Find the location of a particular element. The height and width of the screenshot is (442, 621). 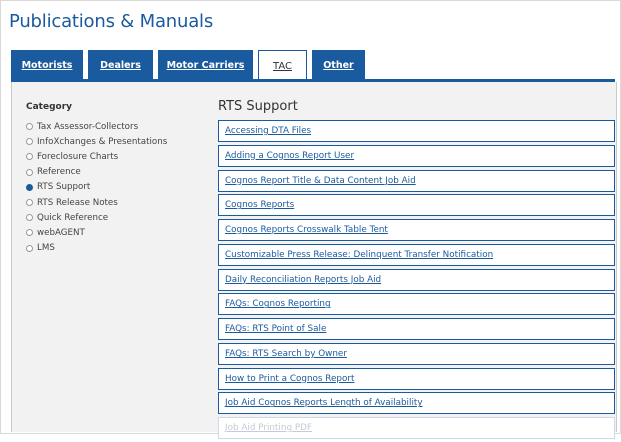

tab-label: Other is located at coordinates (338, 65).